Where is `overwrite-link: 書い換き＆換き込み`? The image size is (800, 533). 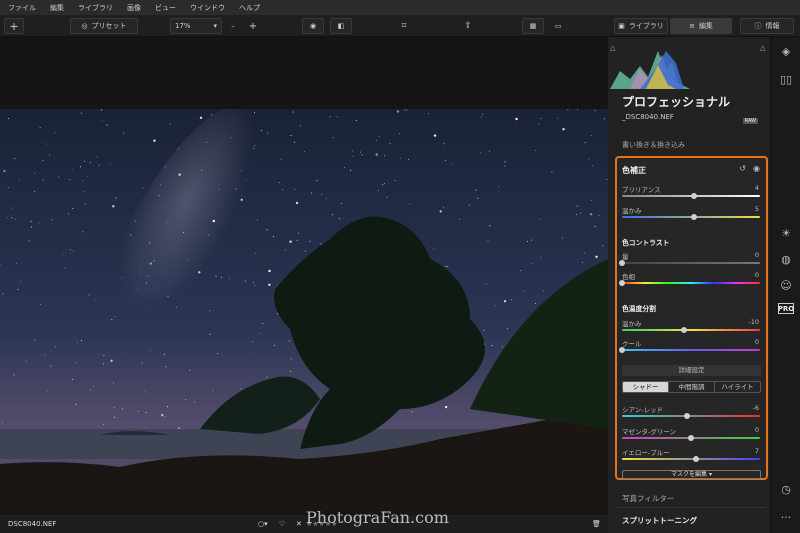
overwrite-link: 書い換き＆換き込み is located at coordinates (653, 145).